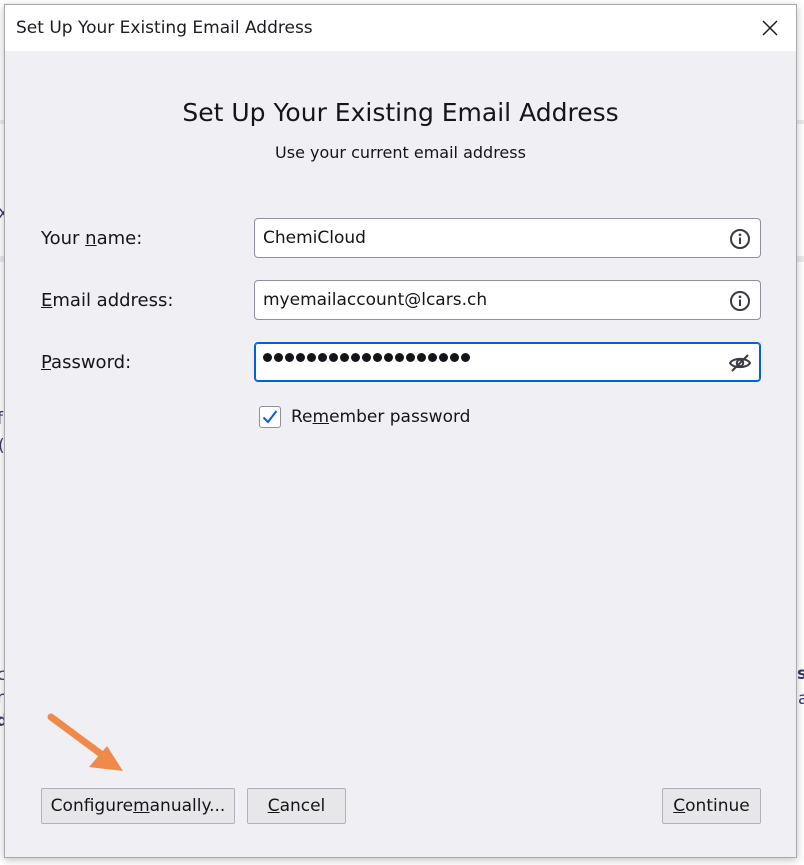 This screenshot has height=865, width=804. Describe the element at coordinates (92, 238) in the screenshot. I see `name-label: Your name:` at that location.